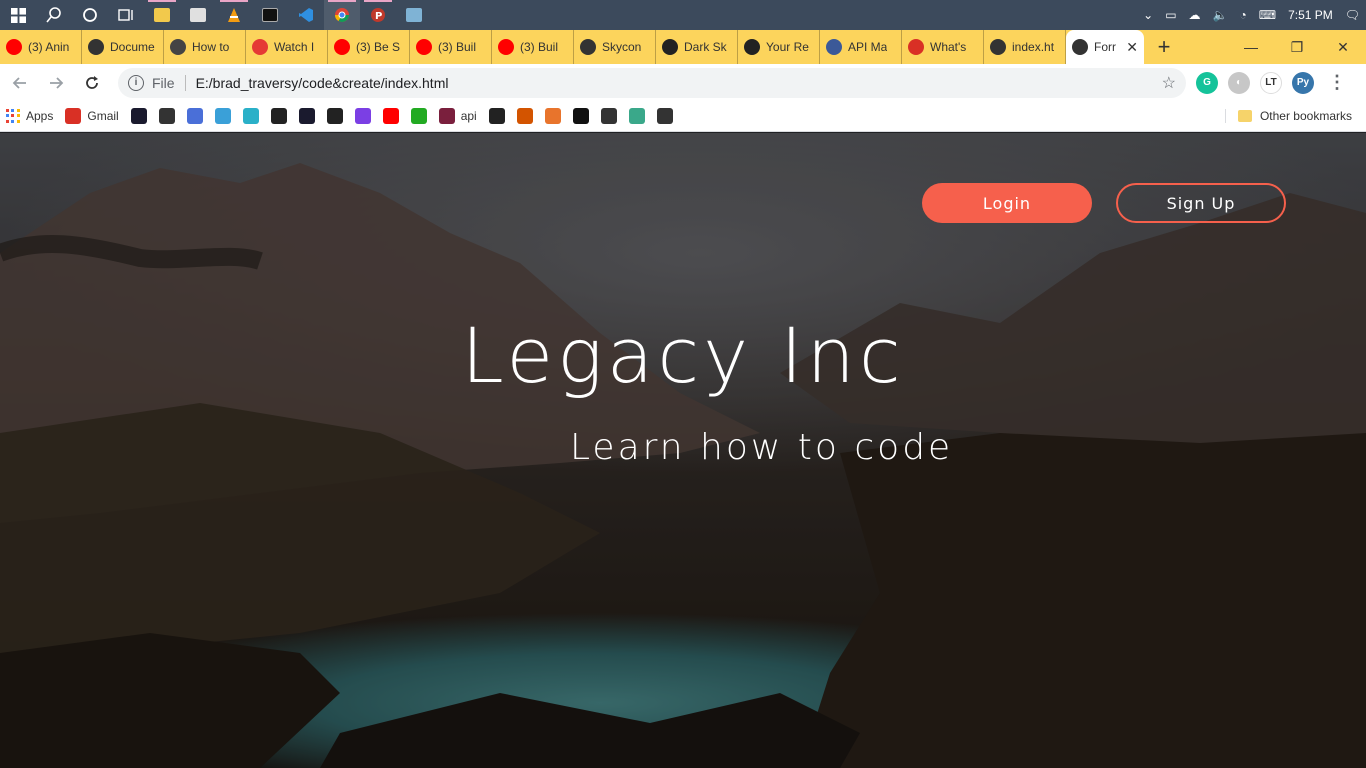  I want to click on medium-icon, so click(580, 116).